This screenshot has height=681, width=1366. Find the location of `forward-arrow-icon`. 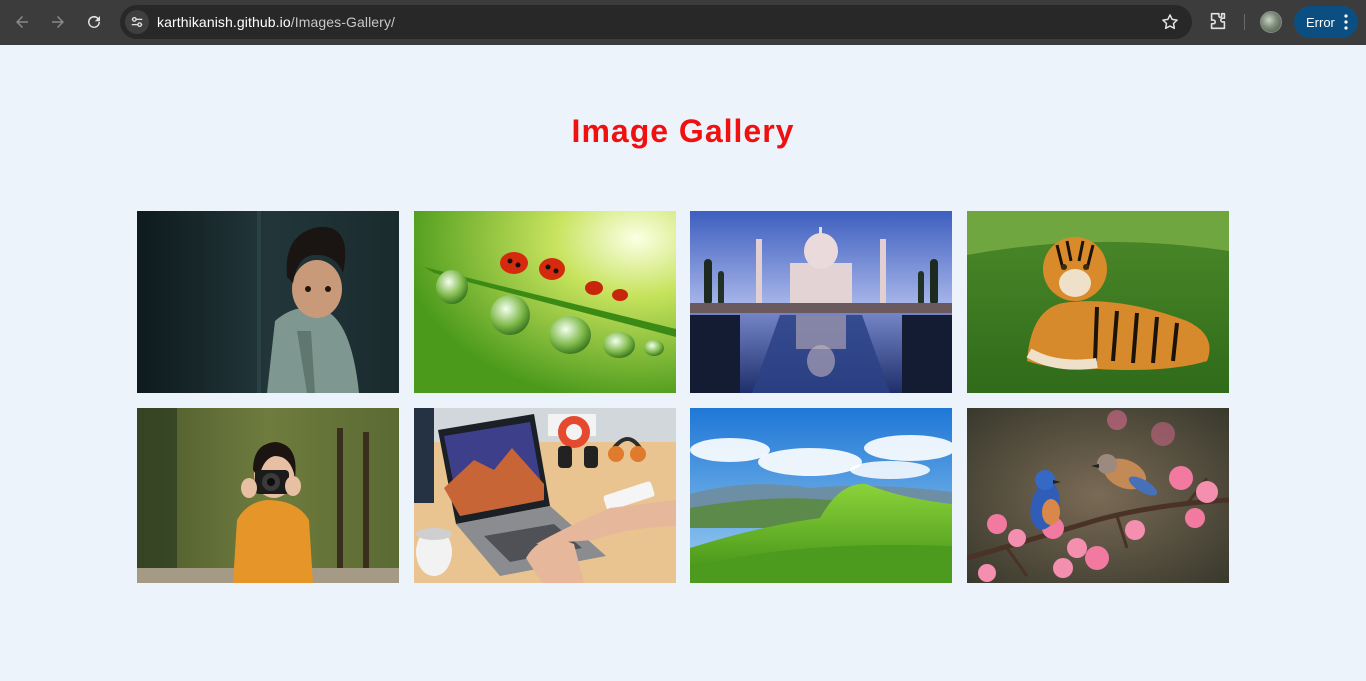

forward-arrow-icon is located at coordinates (58, 22).